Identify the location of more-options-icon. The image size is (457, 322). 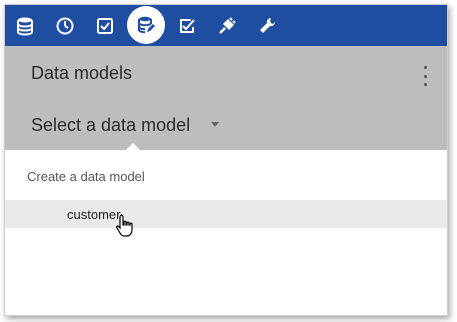
(425, 76).